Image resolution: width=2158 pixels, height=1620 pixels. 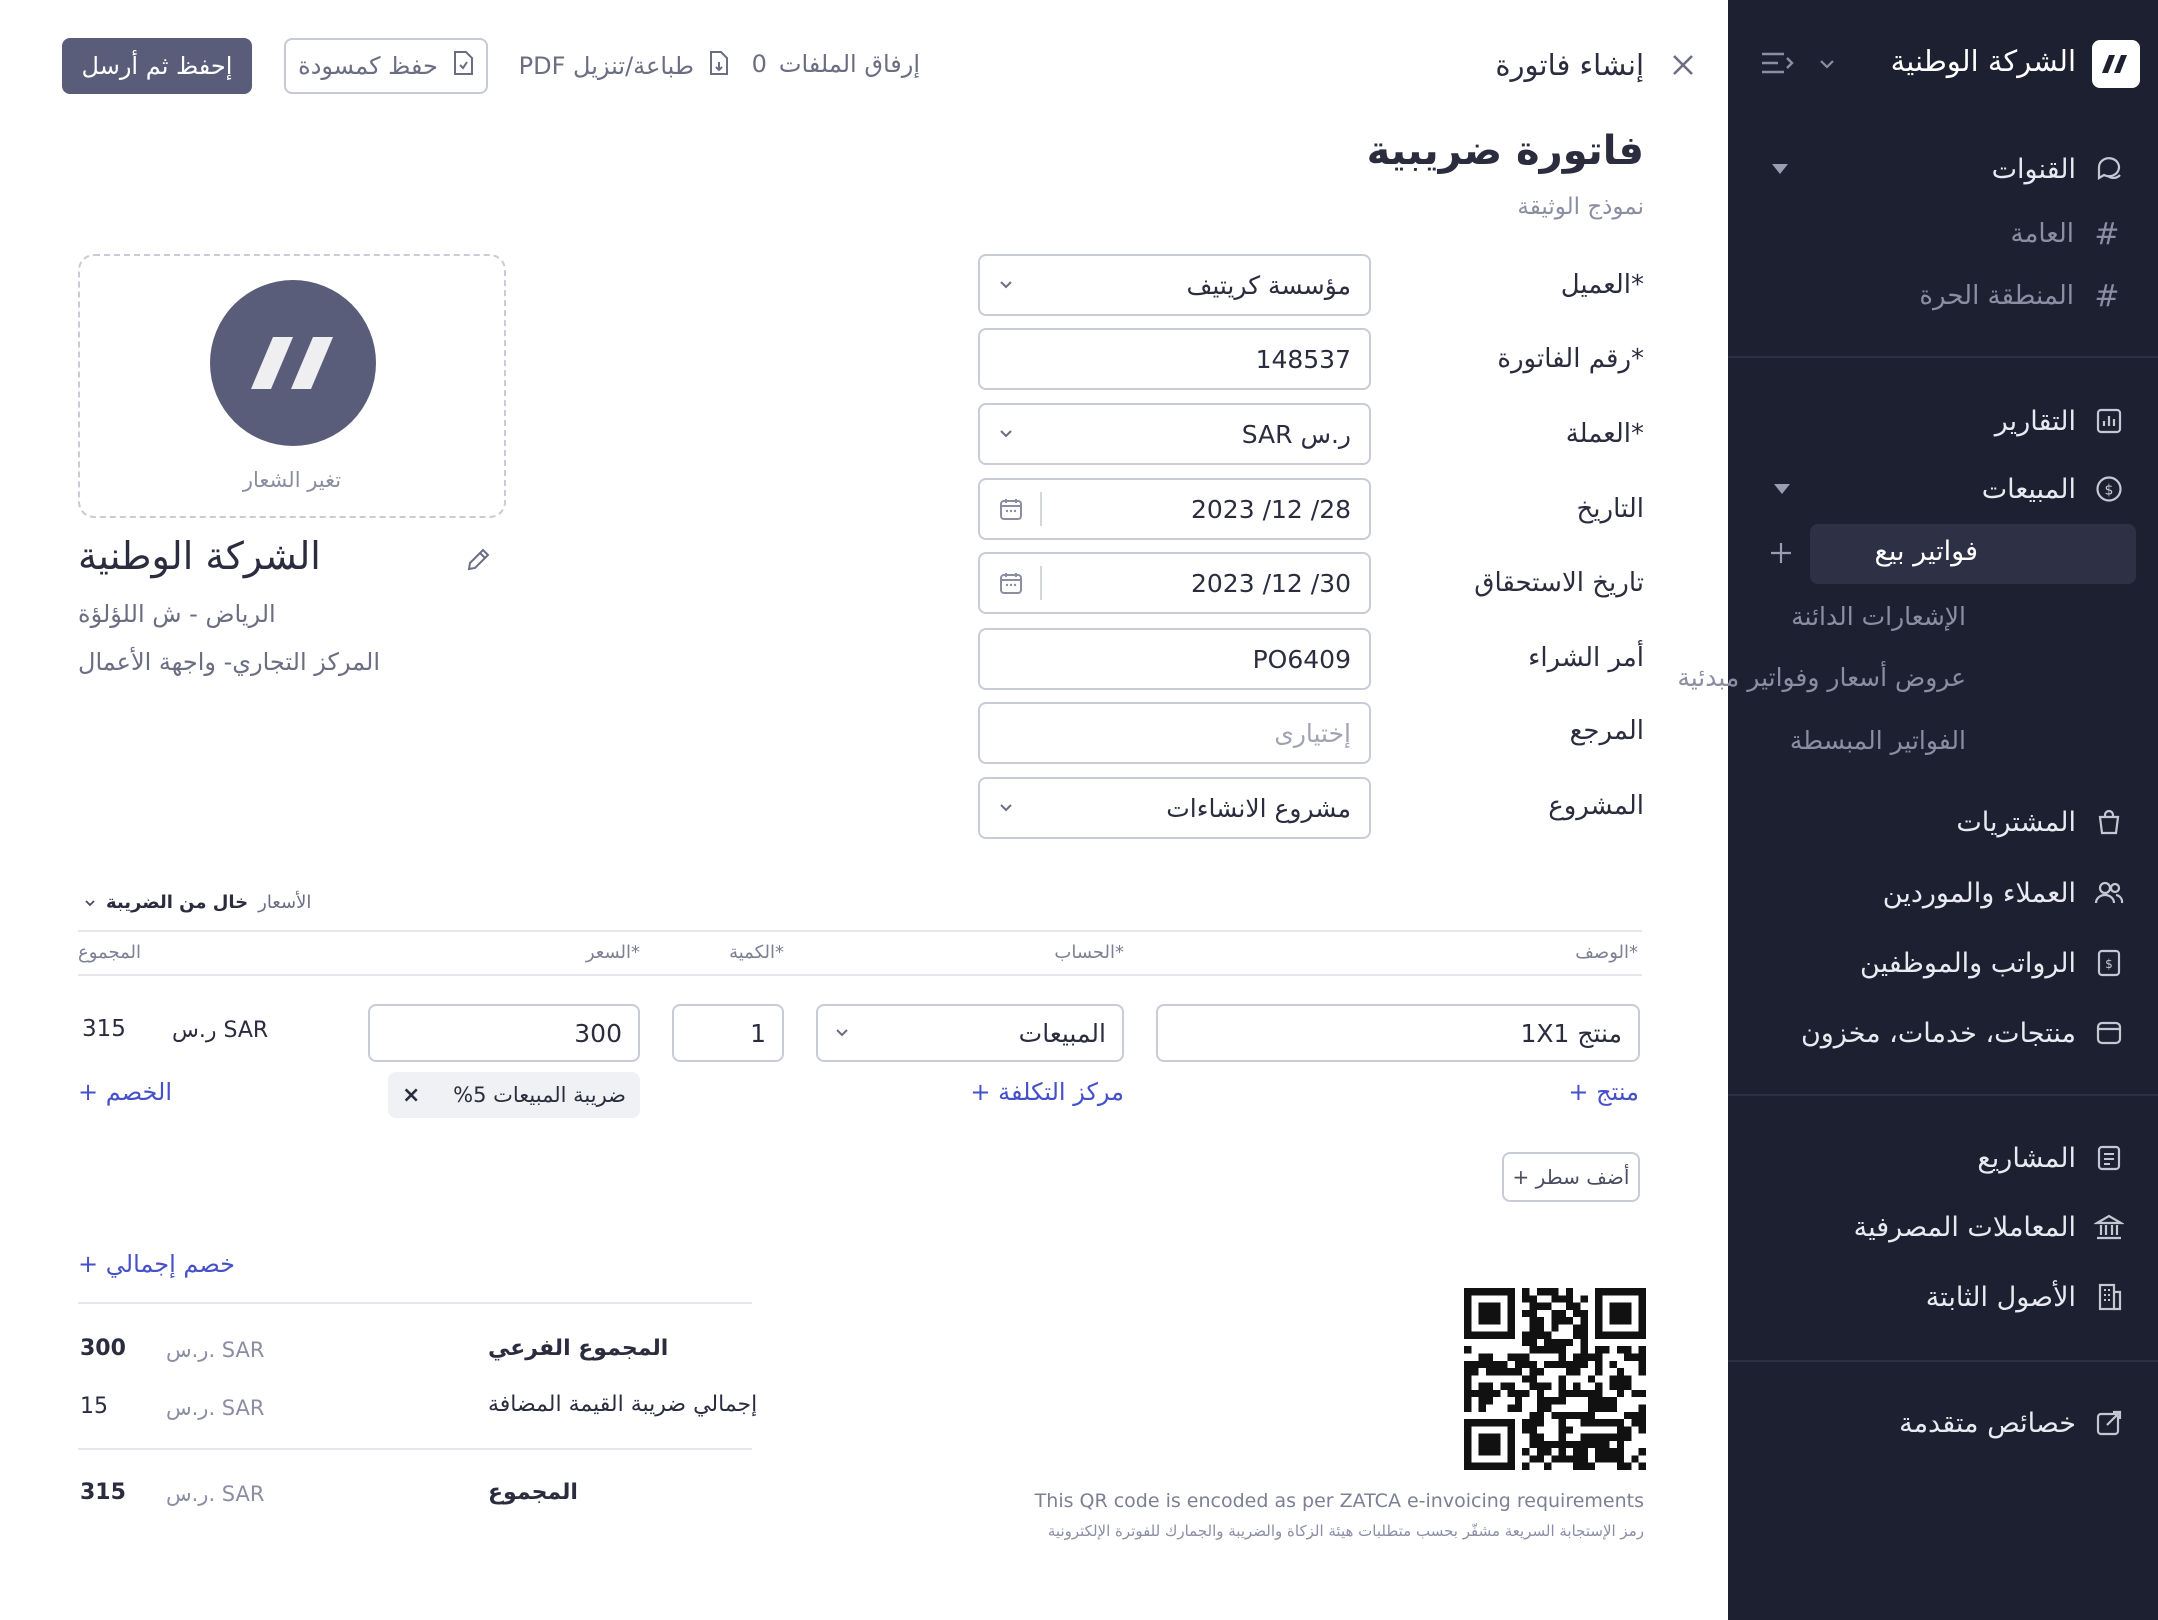 What do you see at coordinates (1041, 583) in the screenshot?
I see `separator` at bounding box center [1041, 583].